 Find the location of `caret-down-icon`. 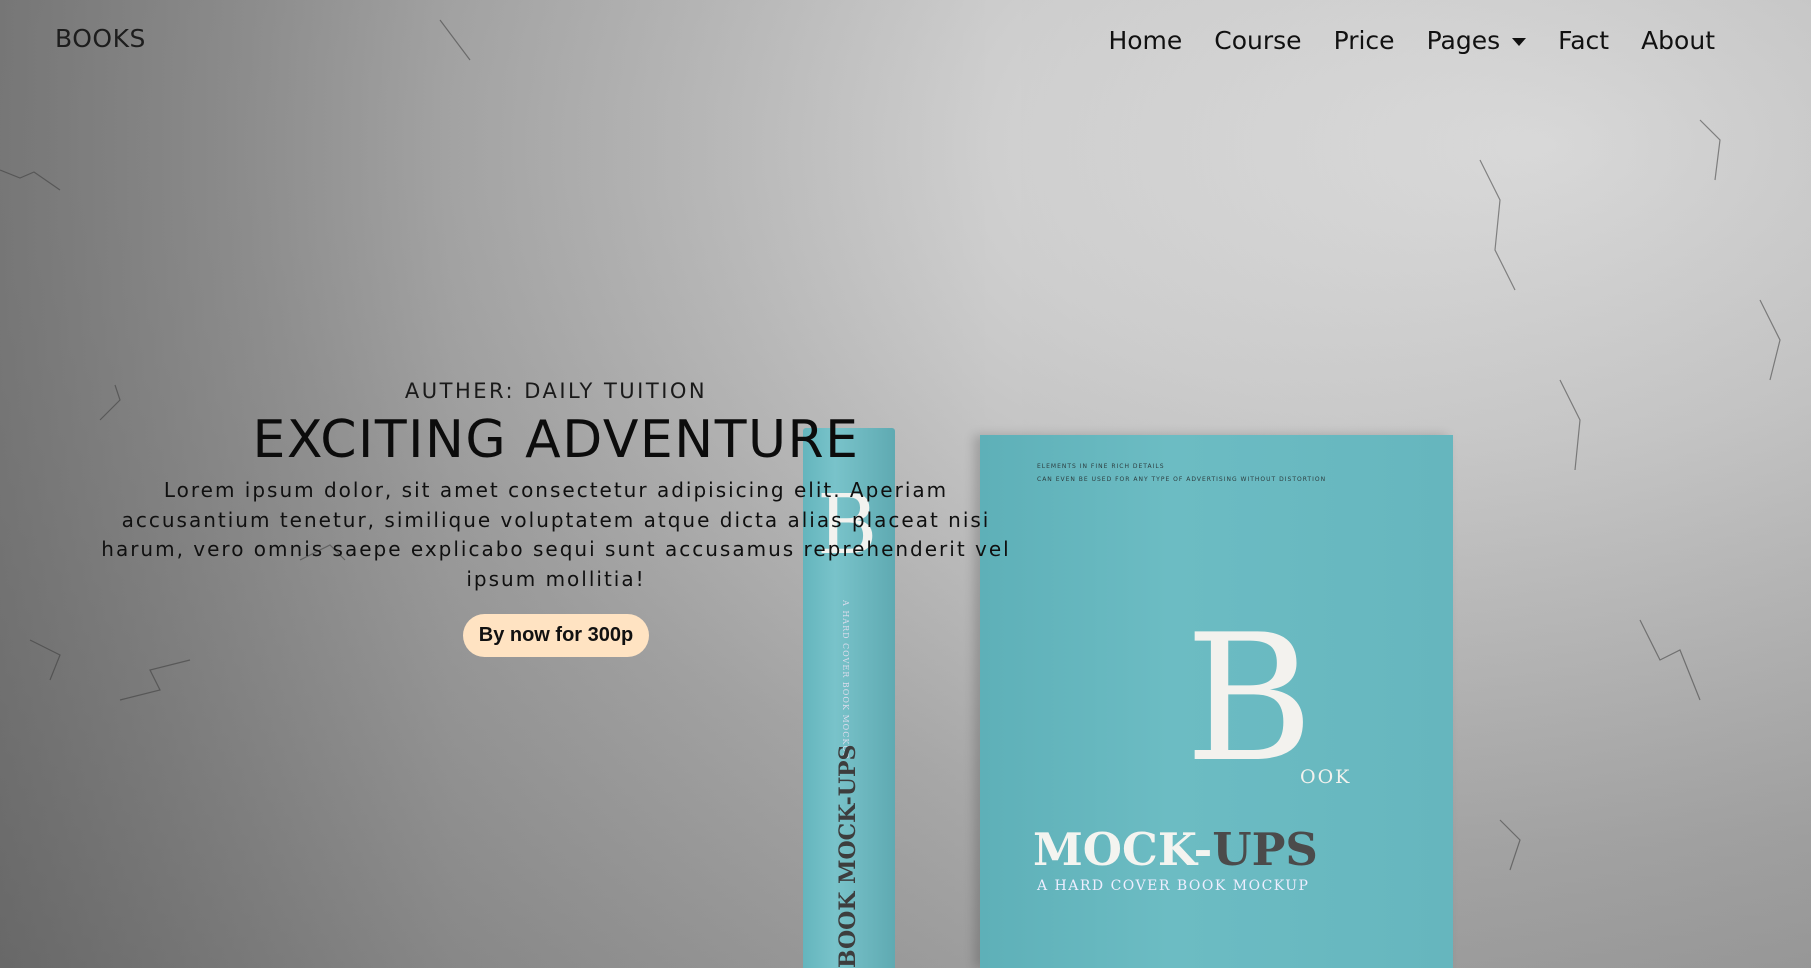

caret-down-icon is located at coordinates (1519, 42).